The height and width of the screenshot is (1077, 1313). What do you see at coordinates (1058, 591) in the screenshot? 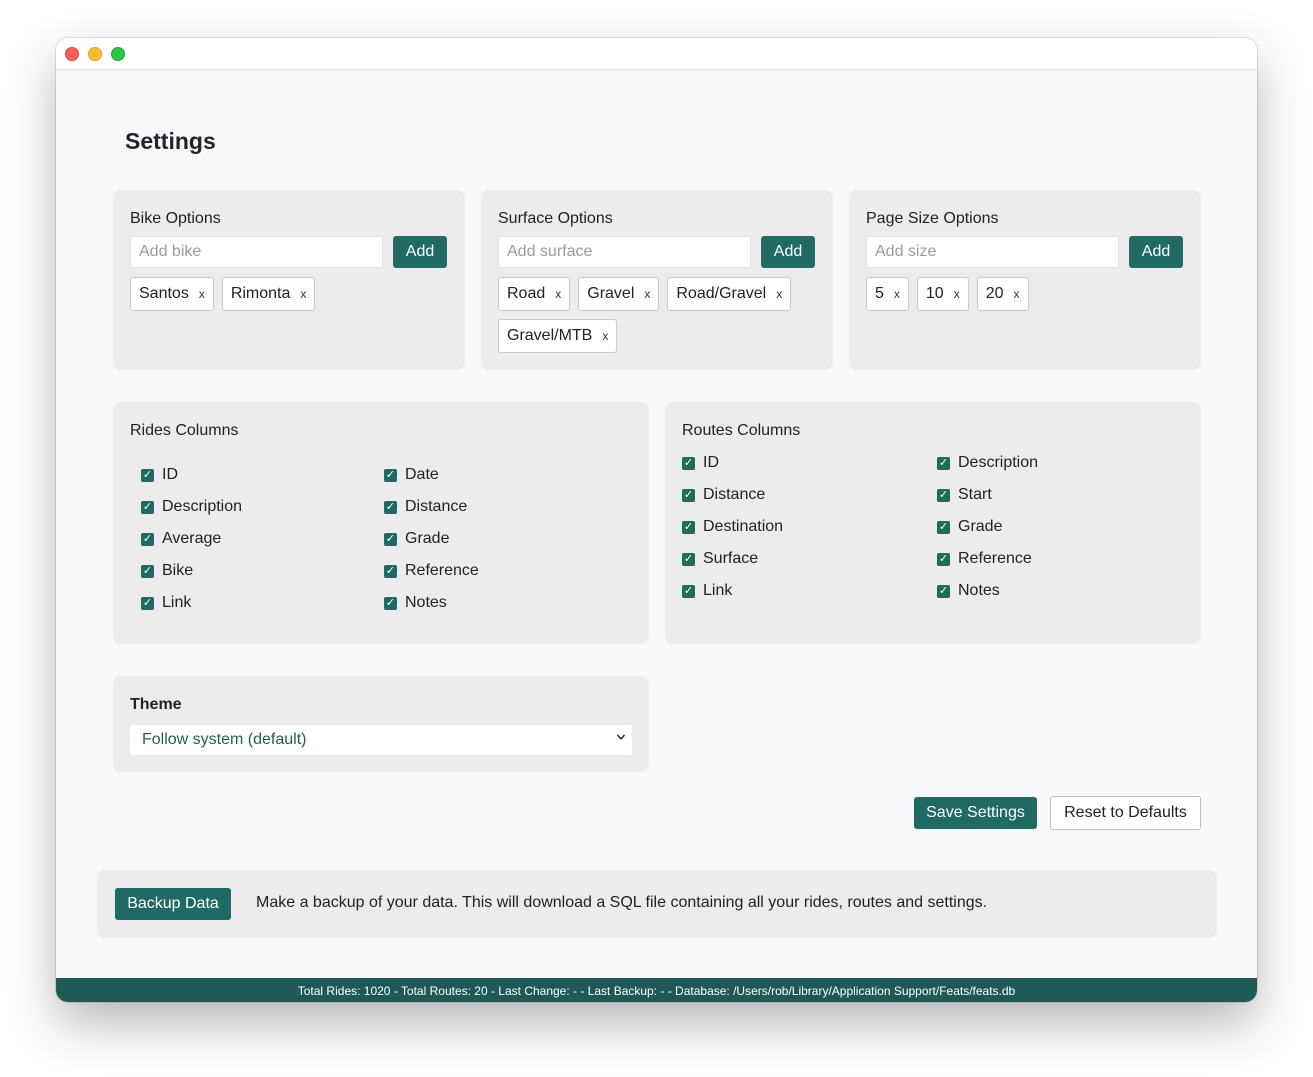
I see `routes-column-notes: ✓ Notes` at bounding box center [1058, 591].